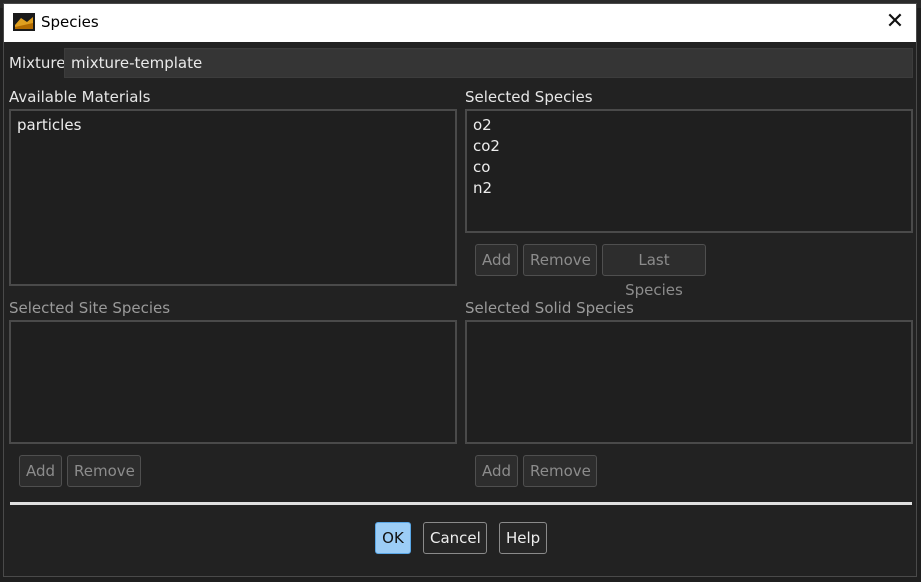  I want to click on mixture-field: mixture-template, so click(488, 63).